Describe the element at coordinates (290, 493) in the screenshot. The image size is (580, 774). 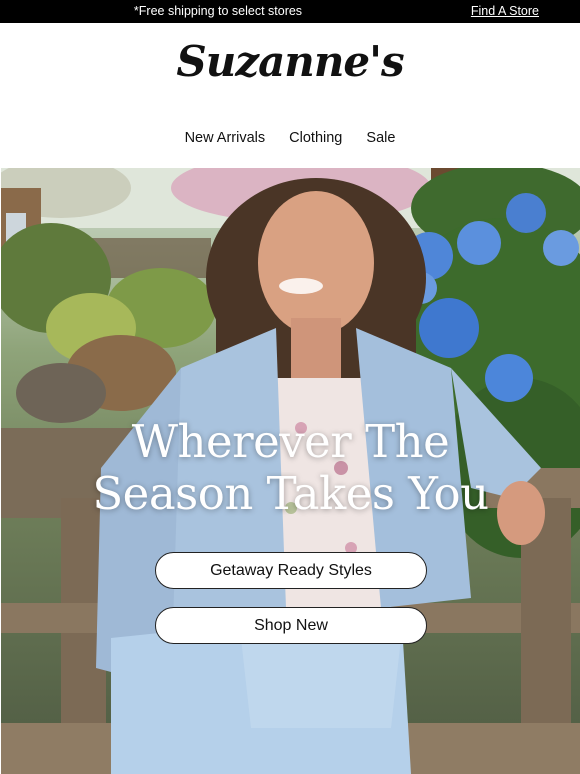
I see `headline-line-2: Season Takes You` at that location.